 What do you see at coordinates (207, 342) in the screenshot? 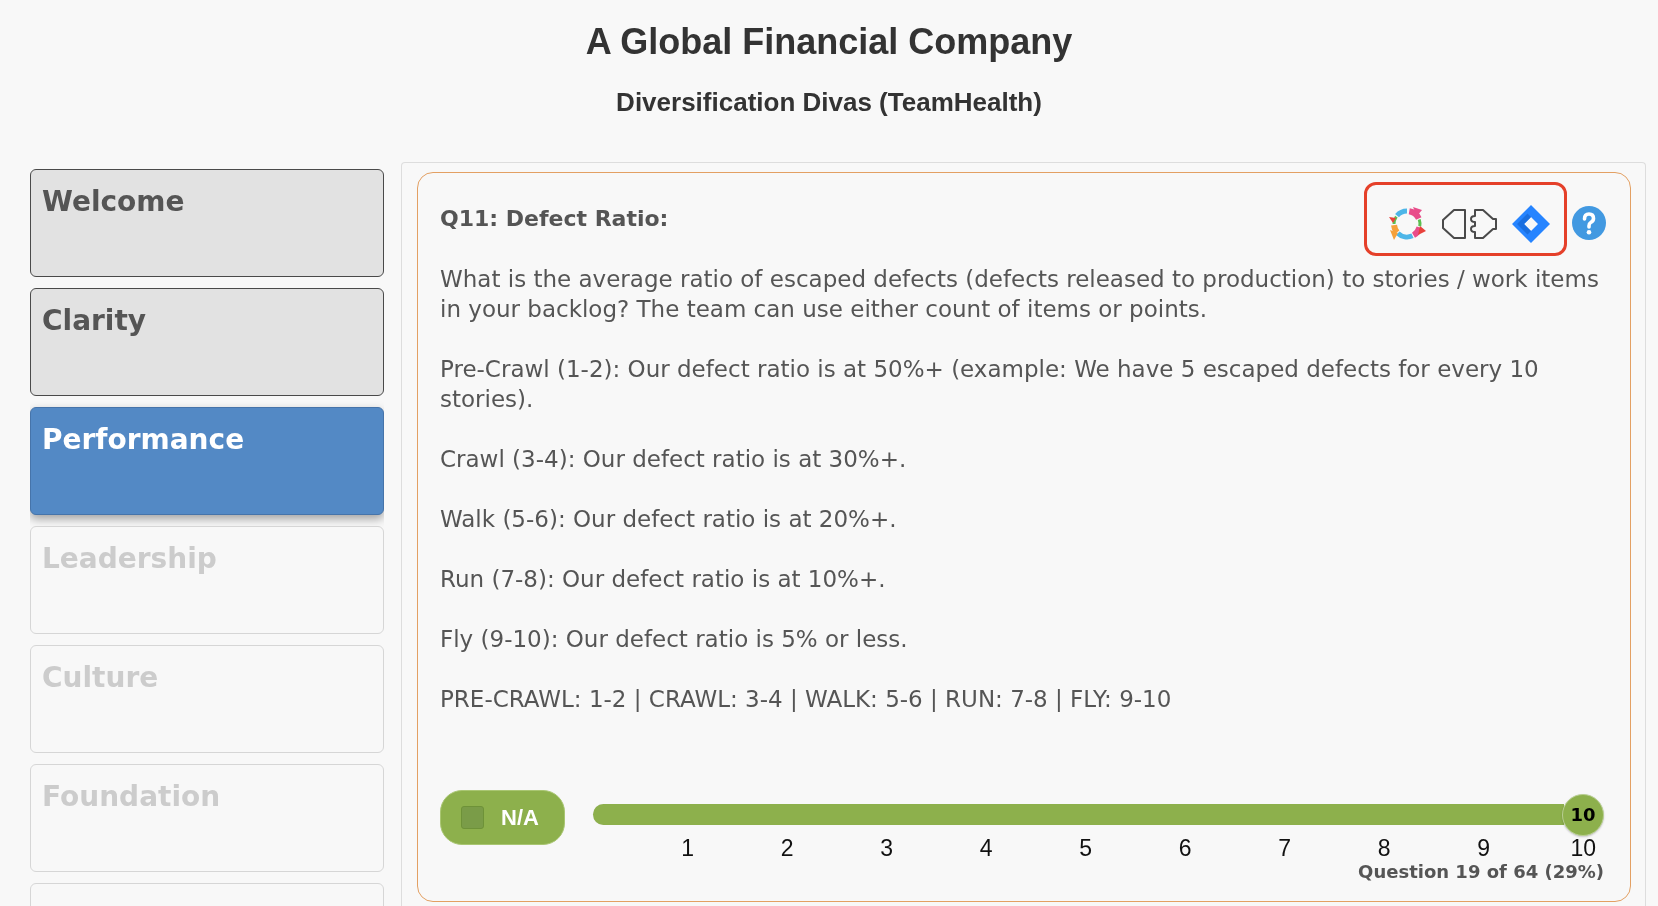
I see `sidebar-item: Clarity` at bounding box center [207, 342].